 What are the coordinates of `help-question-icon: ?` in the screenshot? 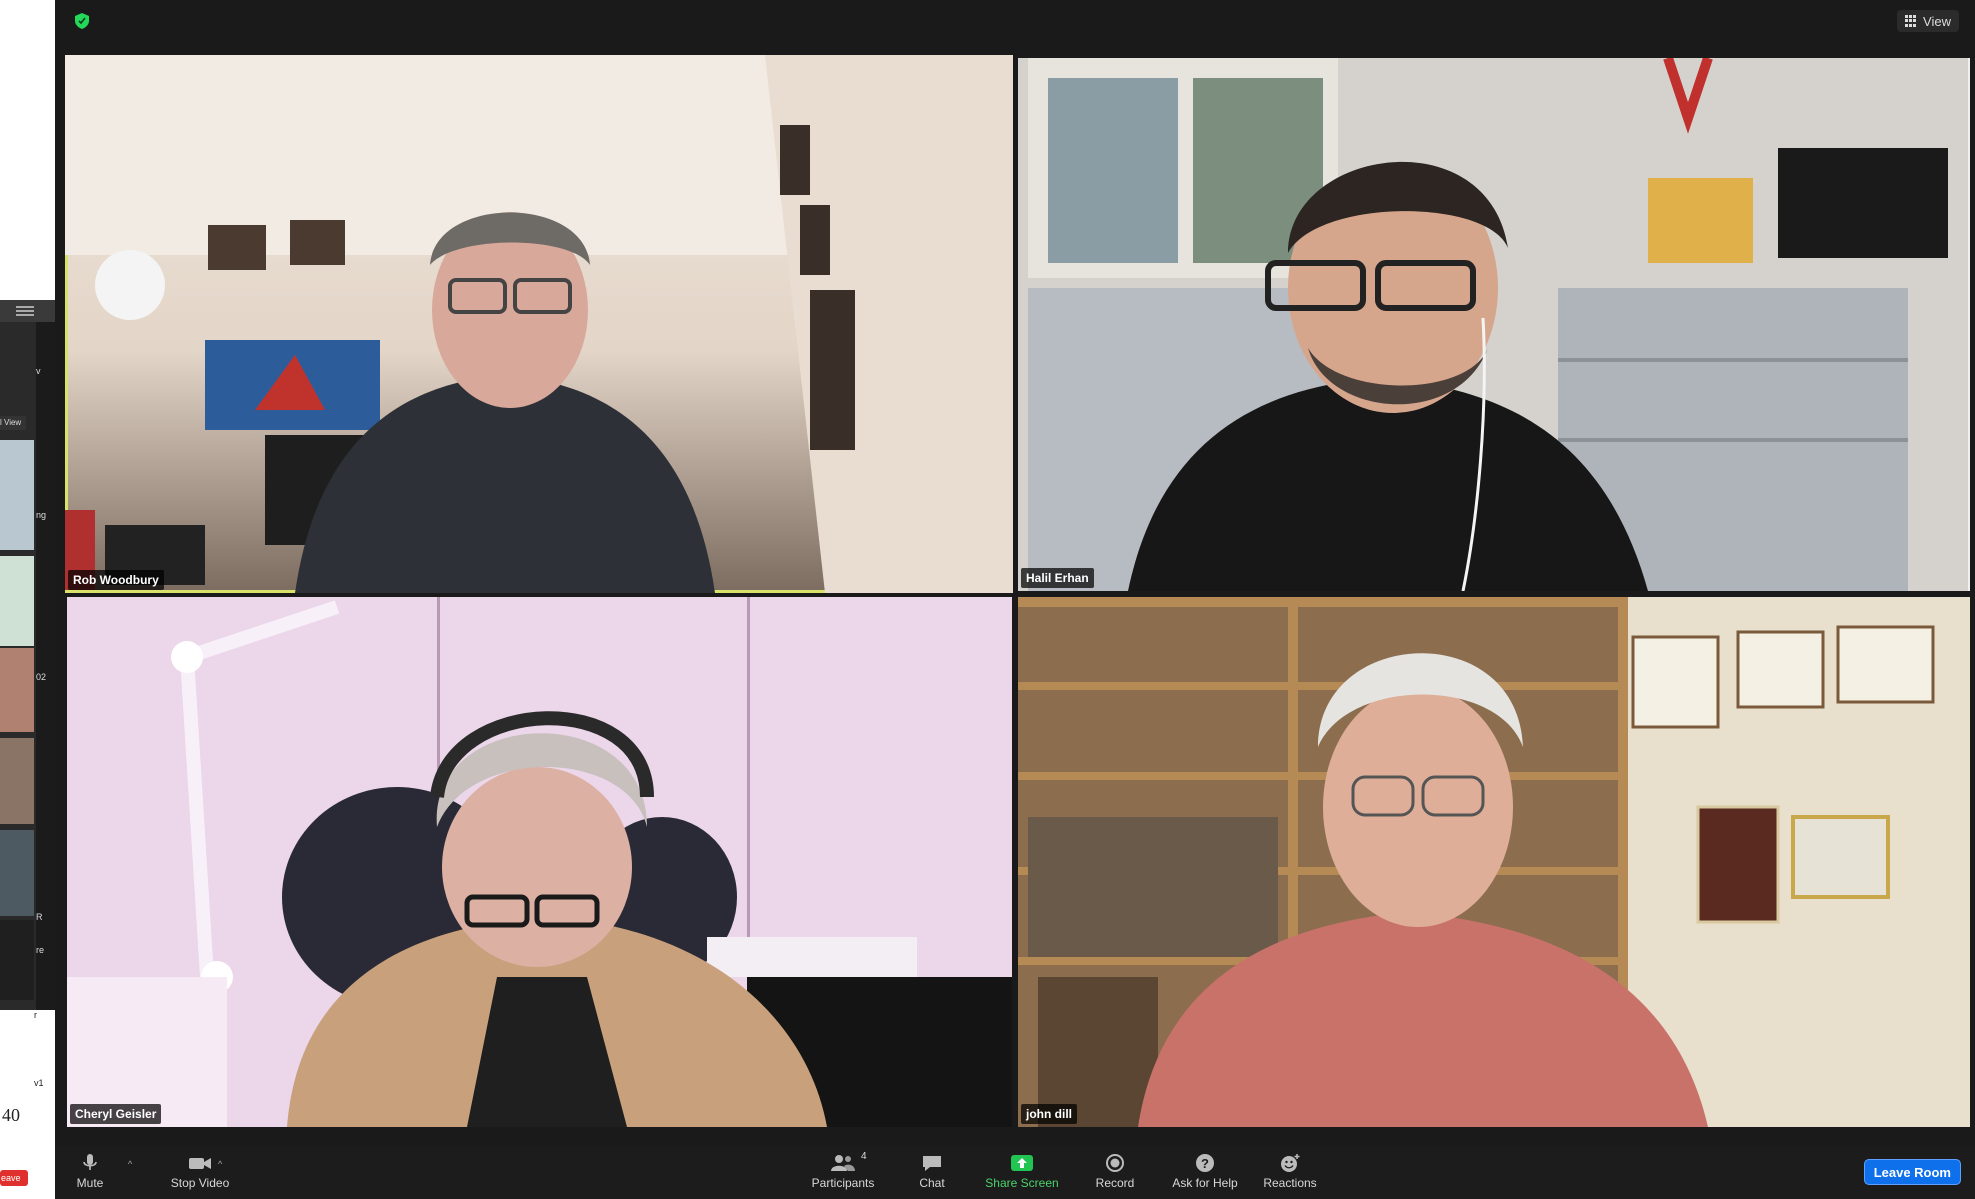 It's located at (1205, 1163).